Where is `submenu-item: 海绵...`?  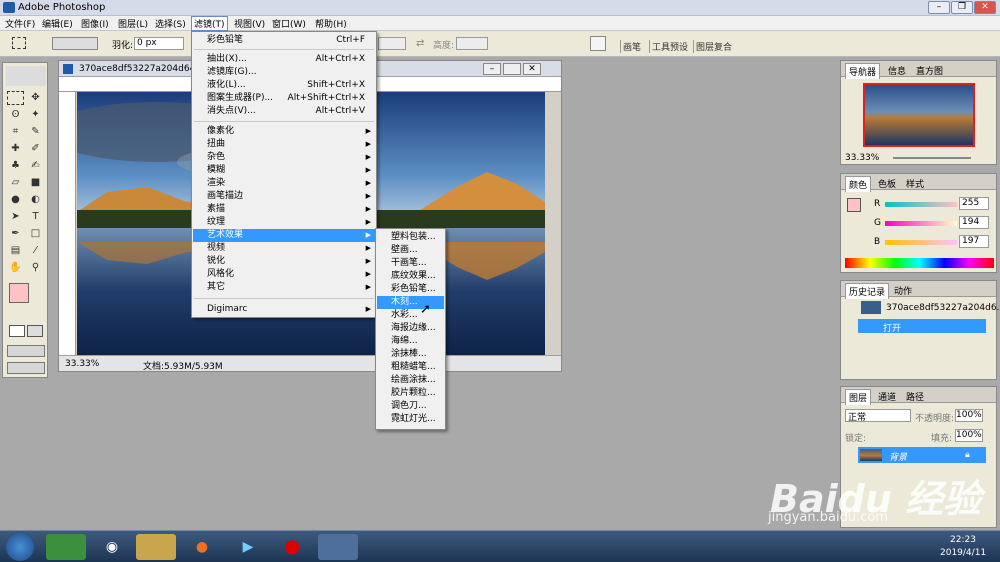 submenu-item: 海绵... is located at coordinates (410, 341).